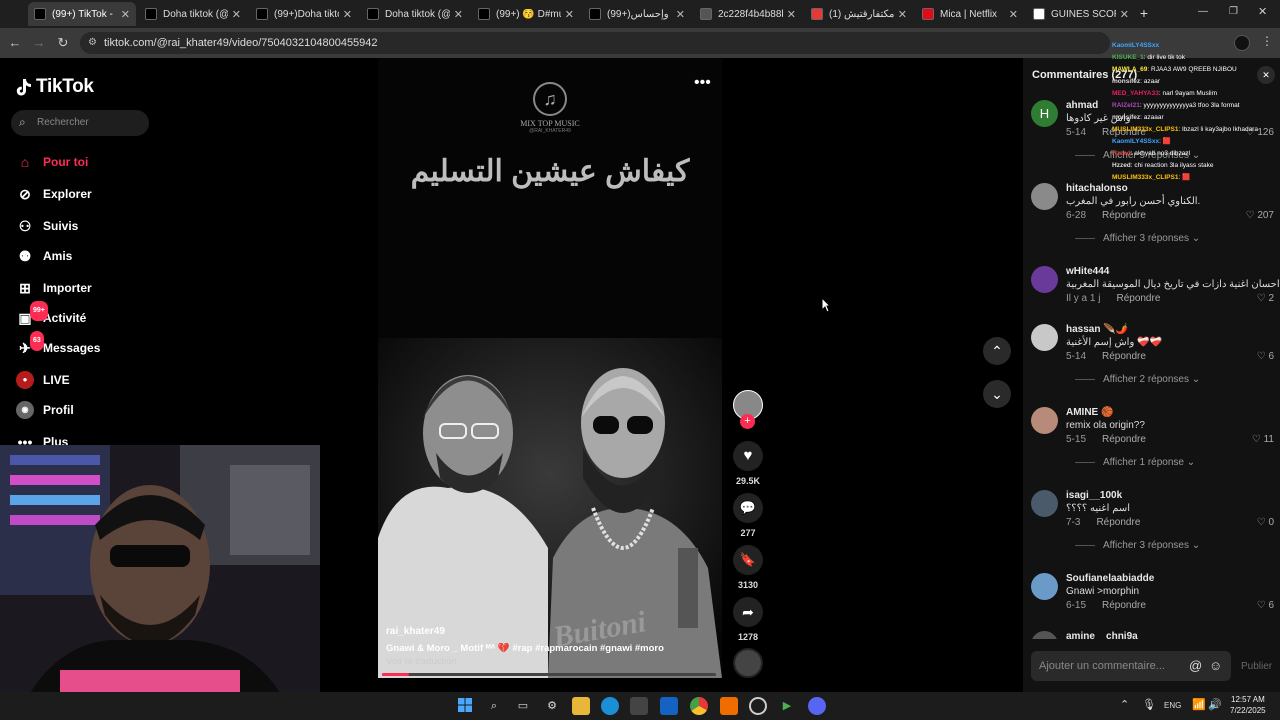  Describe the element at coordinates (699, 706) in the screenshot. I see `chrome-icon` at that location.